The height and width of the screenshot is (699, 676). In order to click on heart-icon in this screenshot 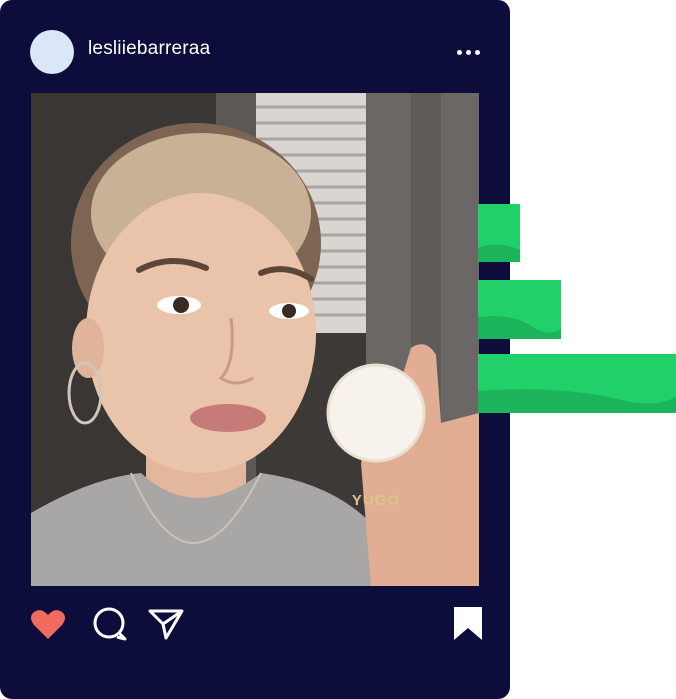, I will do `click(48, 624)`.